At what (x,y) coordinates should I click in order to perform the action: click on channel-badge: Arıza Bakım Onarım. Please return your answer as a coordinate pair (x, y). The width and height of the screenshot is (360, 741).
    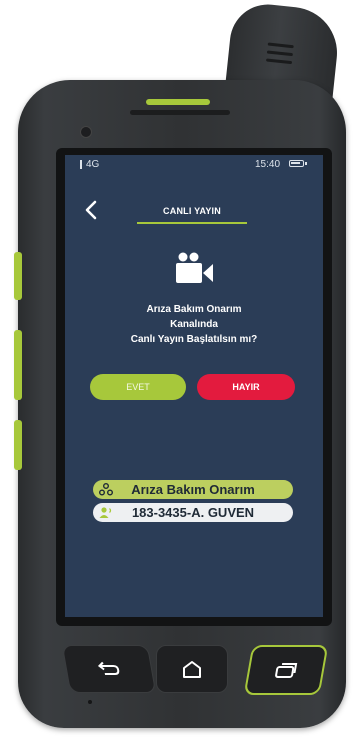
    Looking at the image, I should click on (193, 489).